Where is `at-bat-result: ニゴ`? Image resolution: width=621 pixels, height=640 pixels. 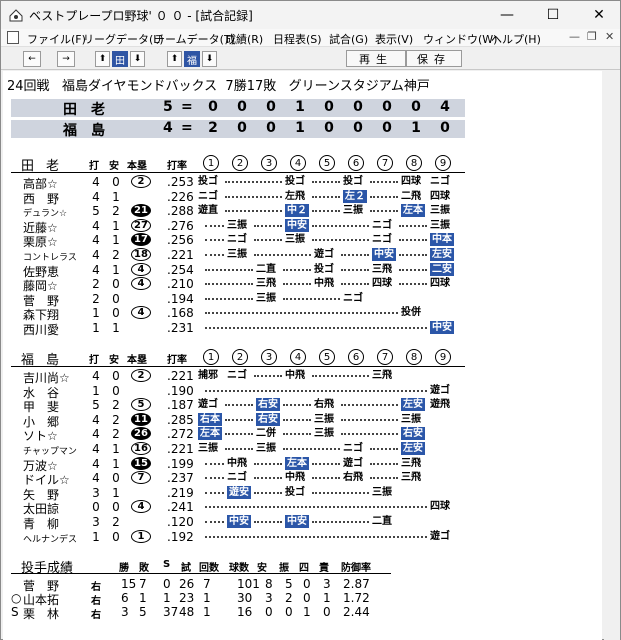
at-bat-result: ニゴ is located at coordinates (237, 240).